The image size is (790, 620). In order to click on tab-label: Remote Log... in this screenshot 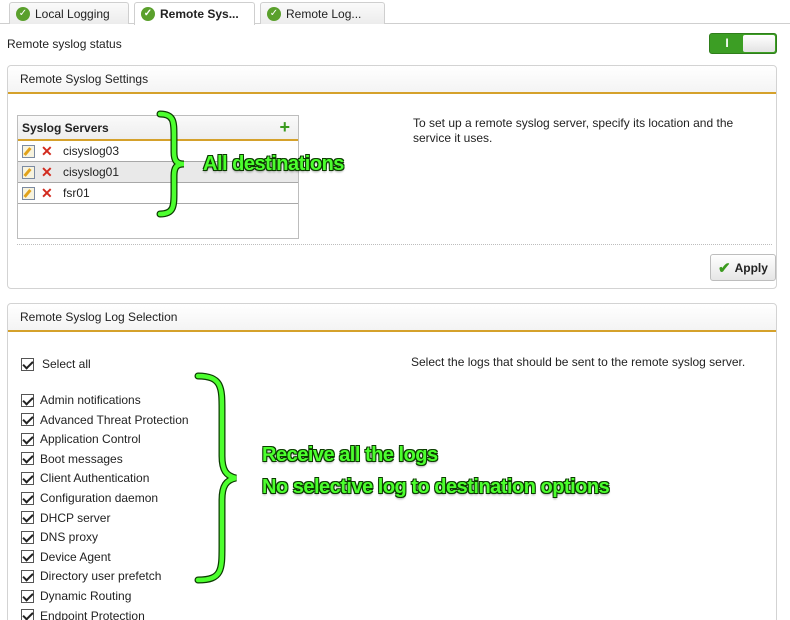, I will do `click(324, 13)`.